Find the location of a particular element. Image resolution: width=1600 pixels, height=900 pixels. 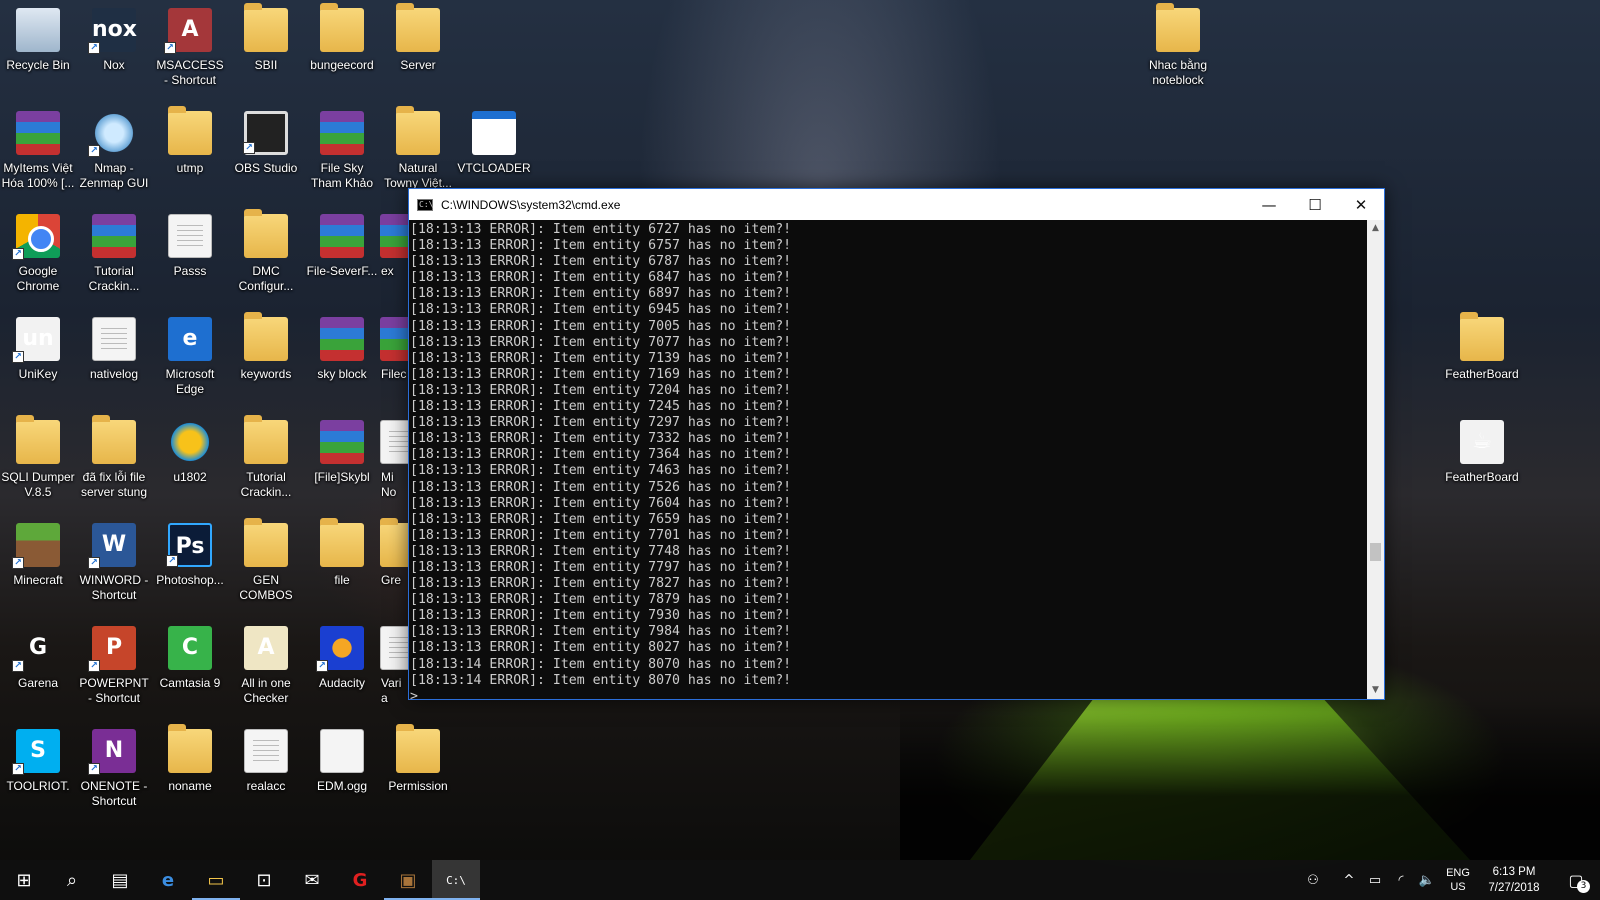

desktop-icon-realacc: realacc is located at coordinates (266, 757).